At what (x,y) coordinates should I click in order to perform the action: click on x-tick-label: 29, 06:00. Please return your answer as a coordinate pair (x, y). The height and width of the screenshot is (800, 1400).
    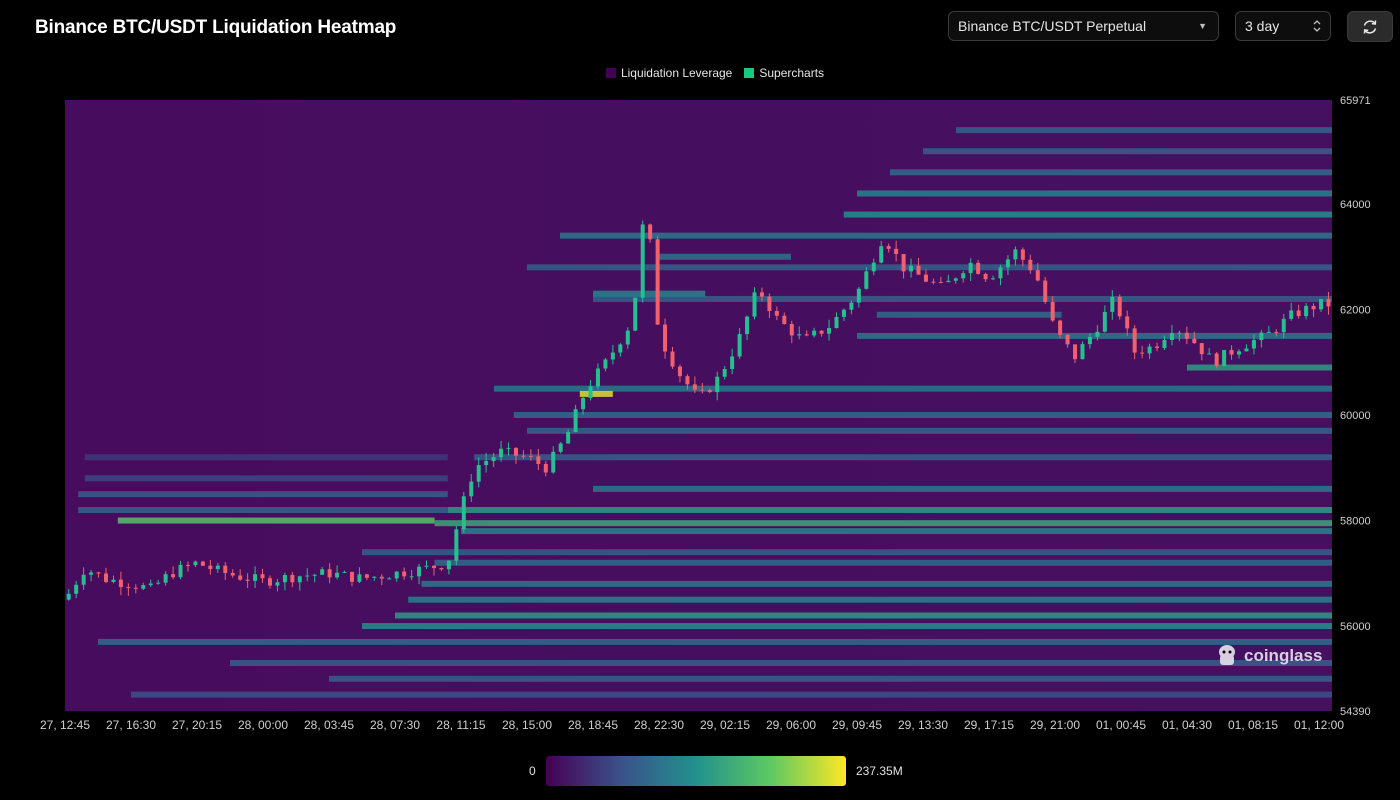
    Looking at the image, I should click on (791, 725).